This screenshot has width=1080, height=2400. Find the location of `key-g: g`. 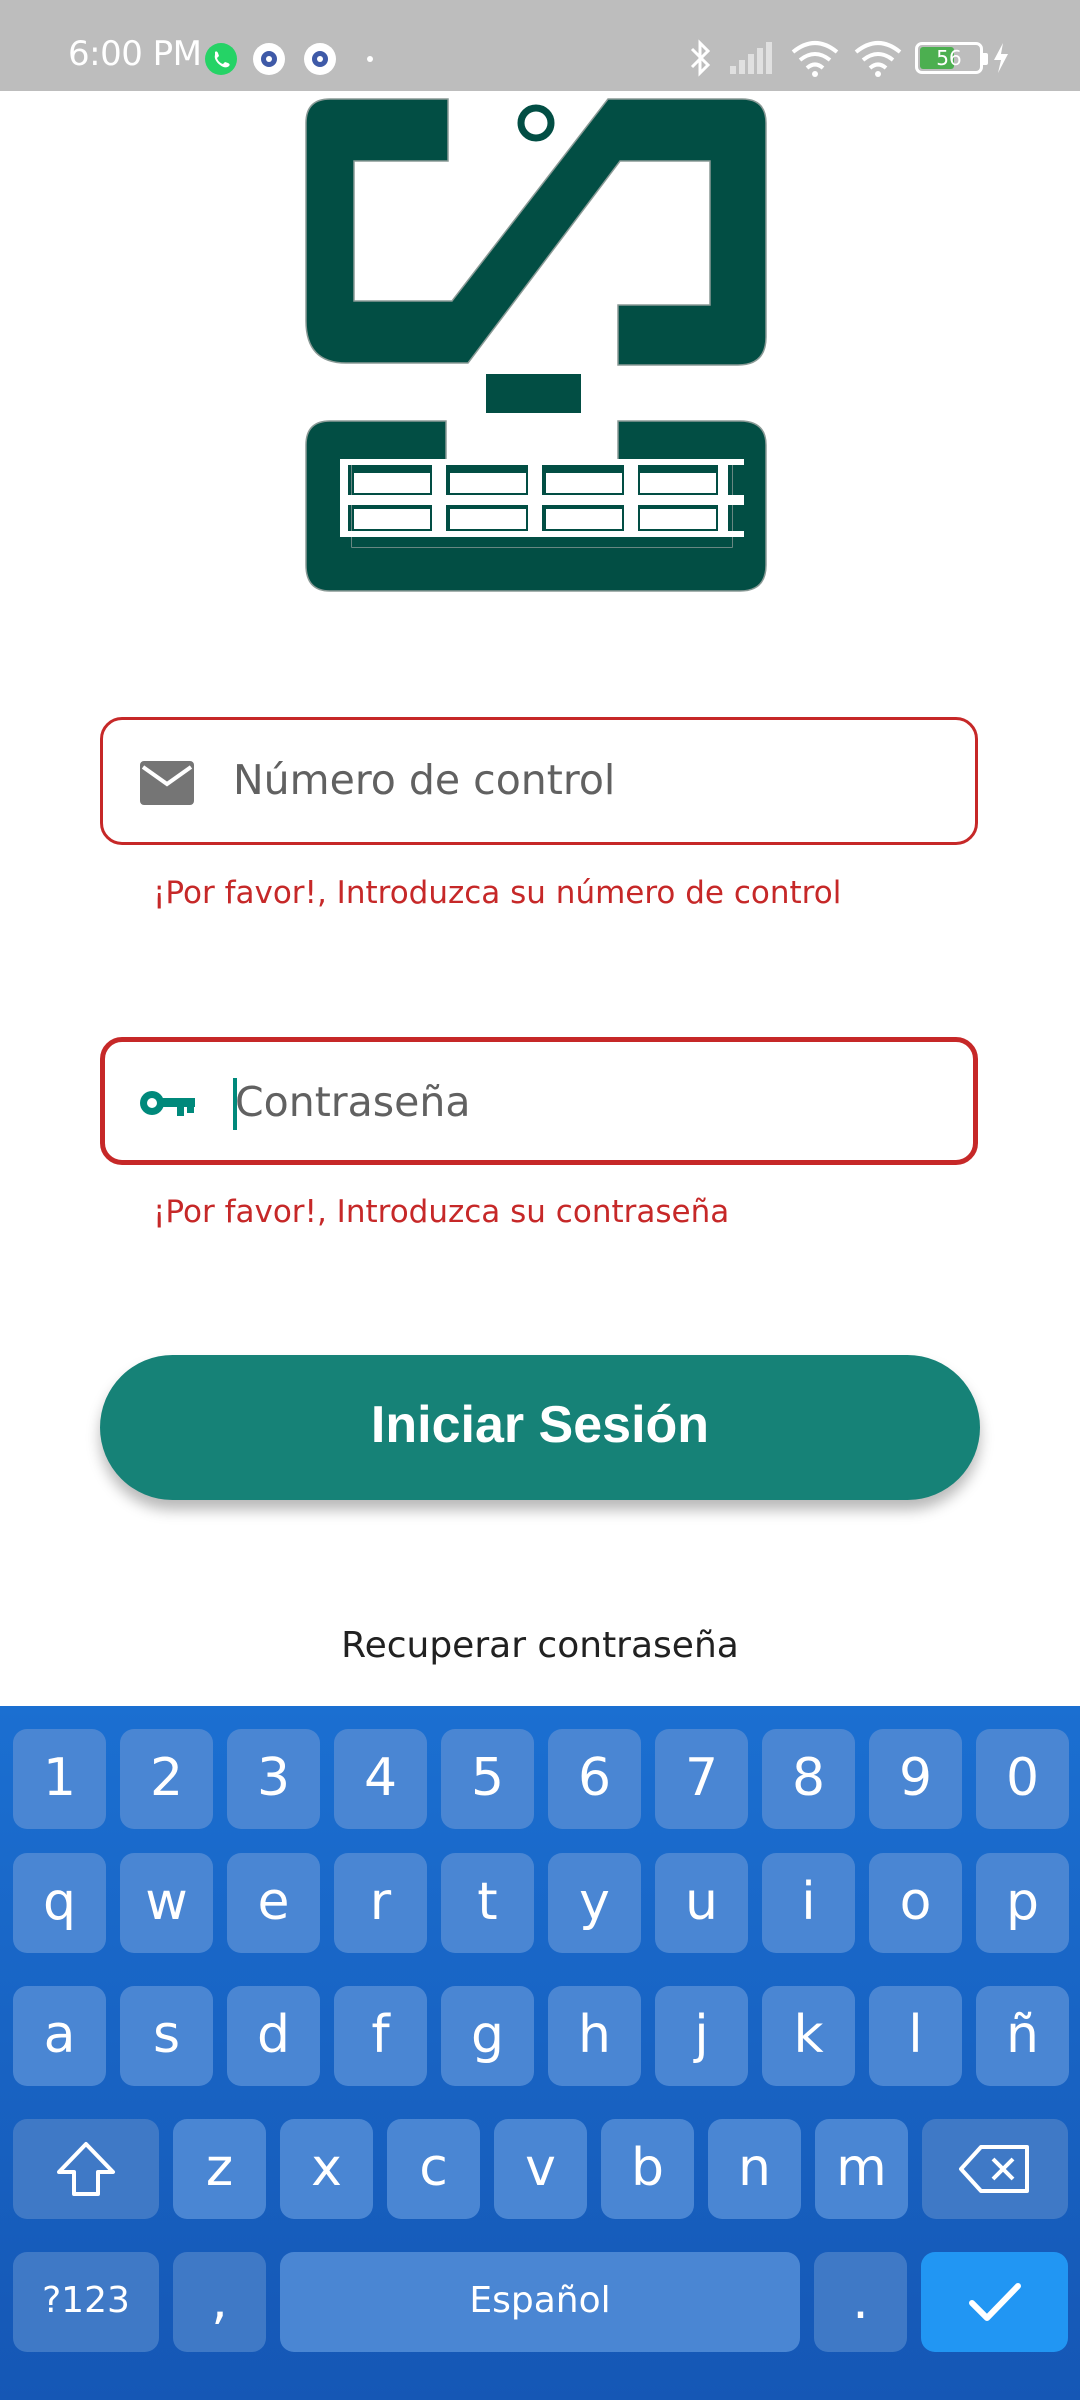

key-g: g is located at coordinates (487, 2036).